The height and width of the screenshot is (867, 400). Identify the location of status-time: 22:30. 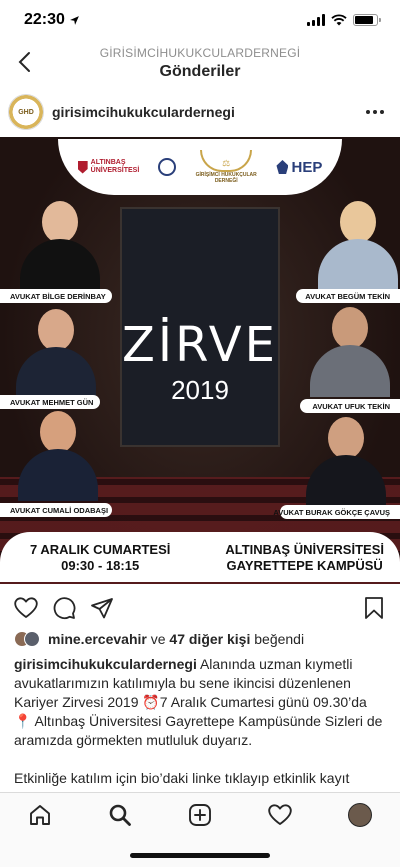
(52, 20).